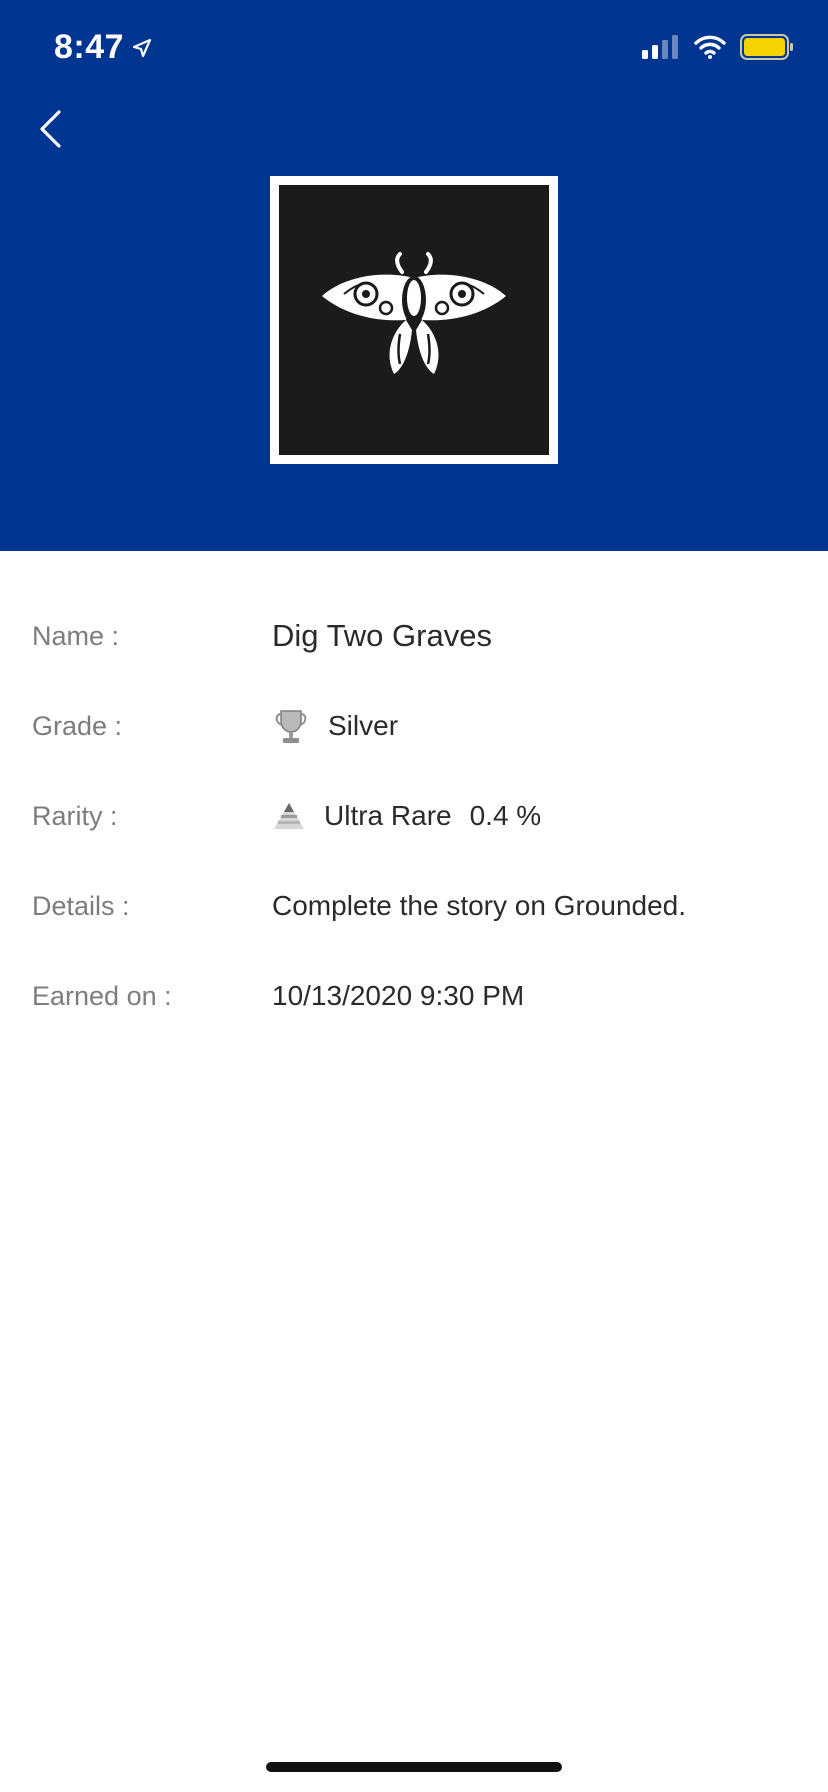 Image resolution: width=828 pixels, height=1792 pixels. Describe the element at coordinates (89, 47) in the screenshot. I see `status-time-text: 8:47` at that location.